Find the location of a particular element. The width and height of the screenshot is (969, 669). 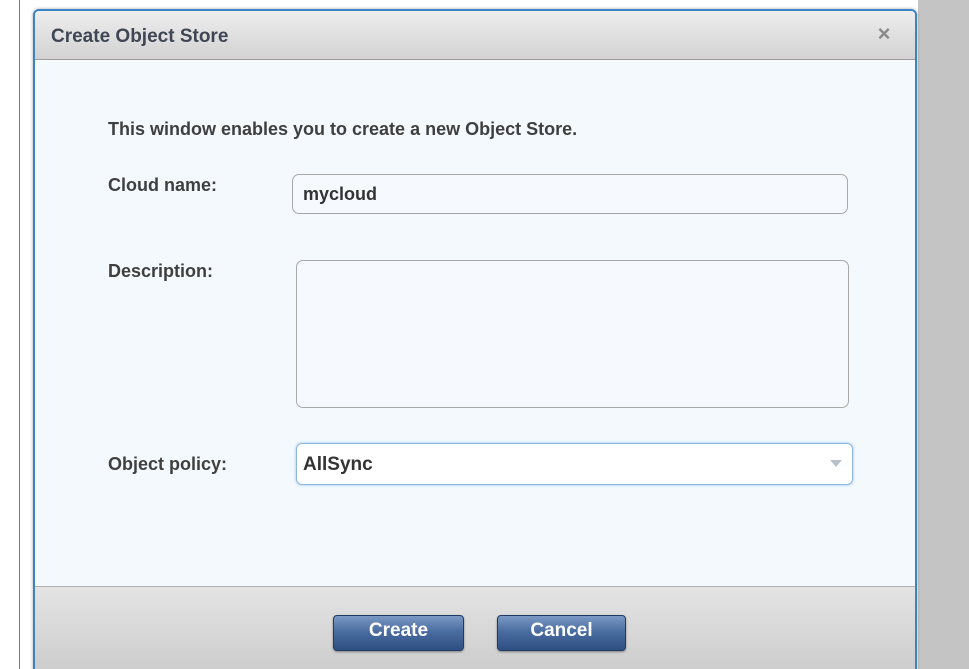

backdrop-edge is located at coordinates (19, 334).